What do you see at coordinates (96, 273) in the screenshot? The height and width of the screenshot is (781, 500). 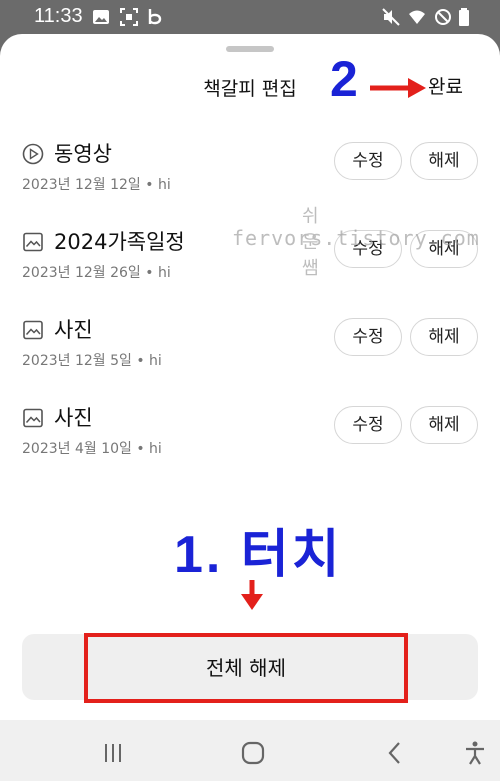 I see `bookmark-subtitle: 2023년 12월 26일 • hi` at bounding box center [96, 273].